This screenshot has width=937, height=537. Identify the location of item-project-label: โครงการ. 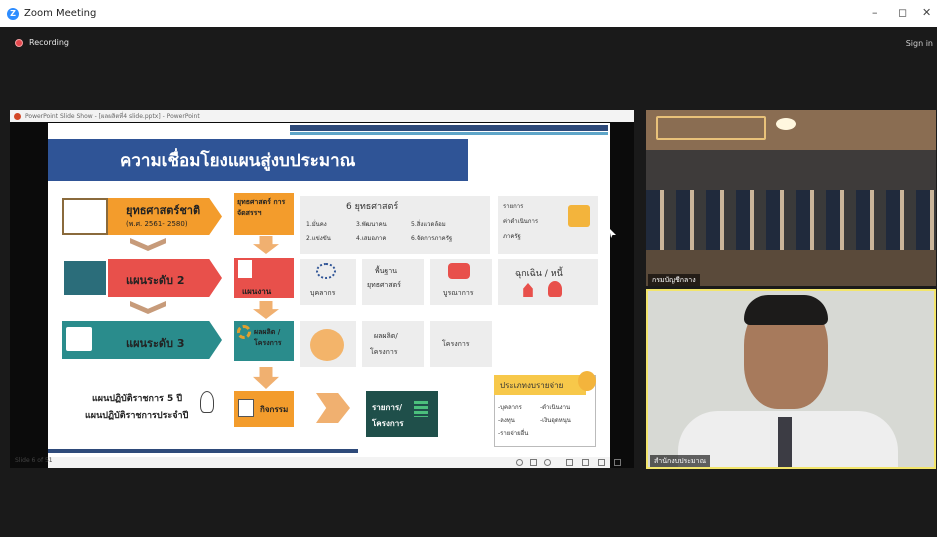
(388, 423).